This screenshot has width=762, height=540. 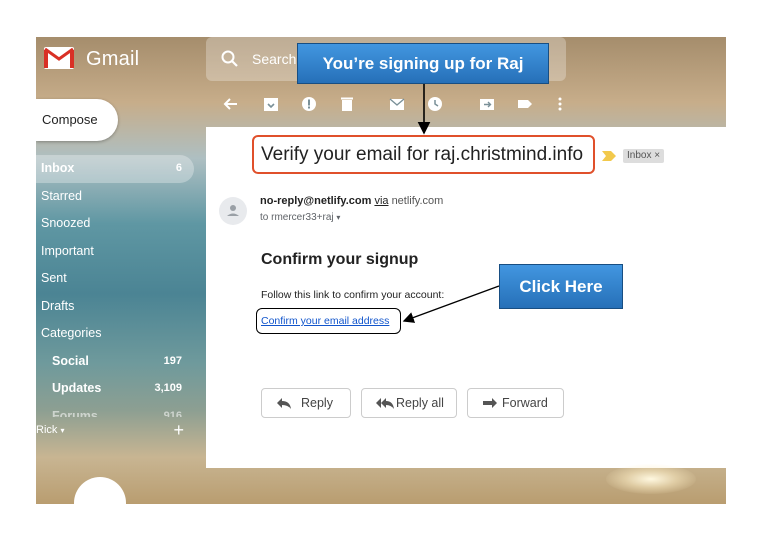 What do you see at coordinates (561, 286) in the screenshot?
I see `click-here-callout: Click Here` at bounding box center [561, 286].